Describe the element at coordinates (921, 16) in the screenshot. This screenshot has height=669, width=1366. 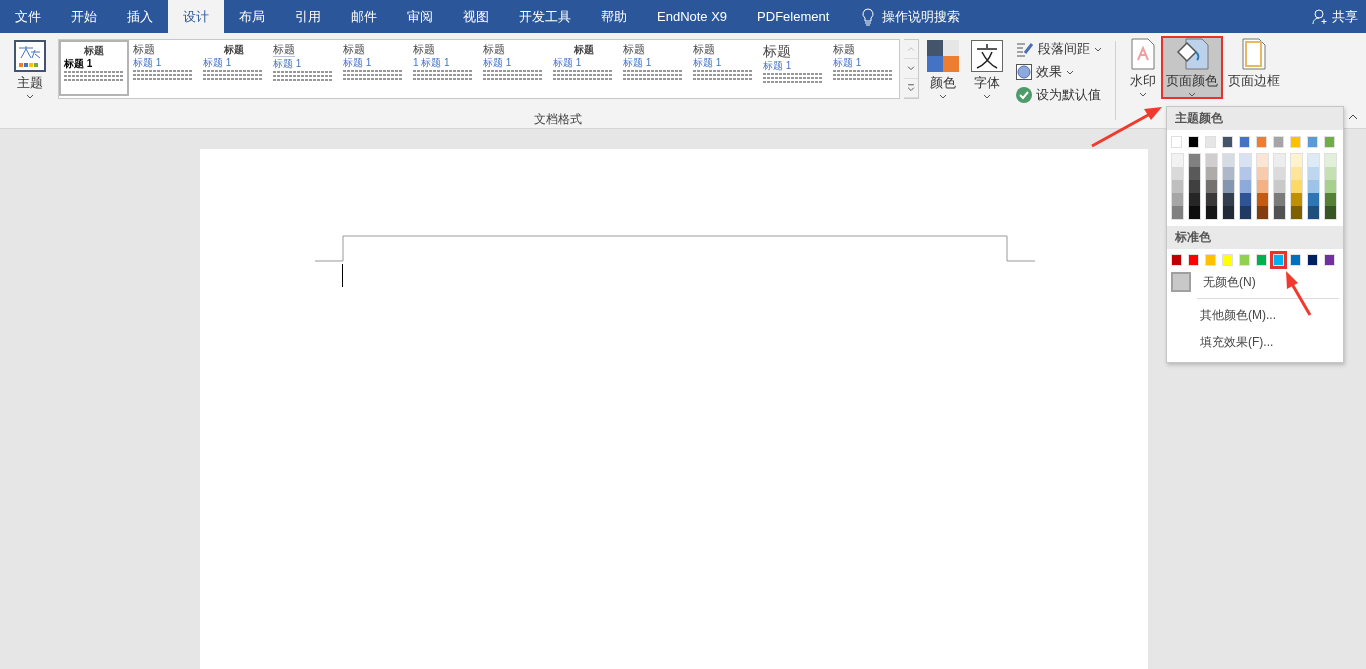
I see `tell-me-label: 操作说明搜索` at that location.